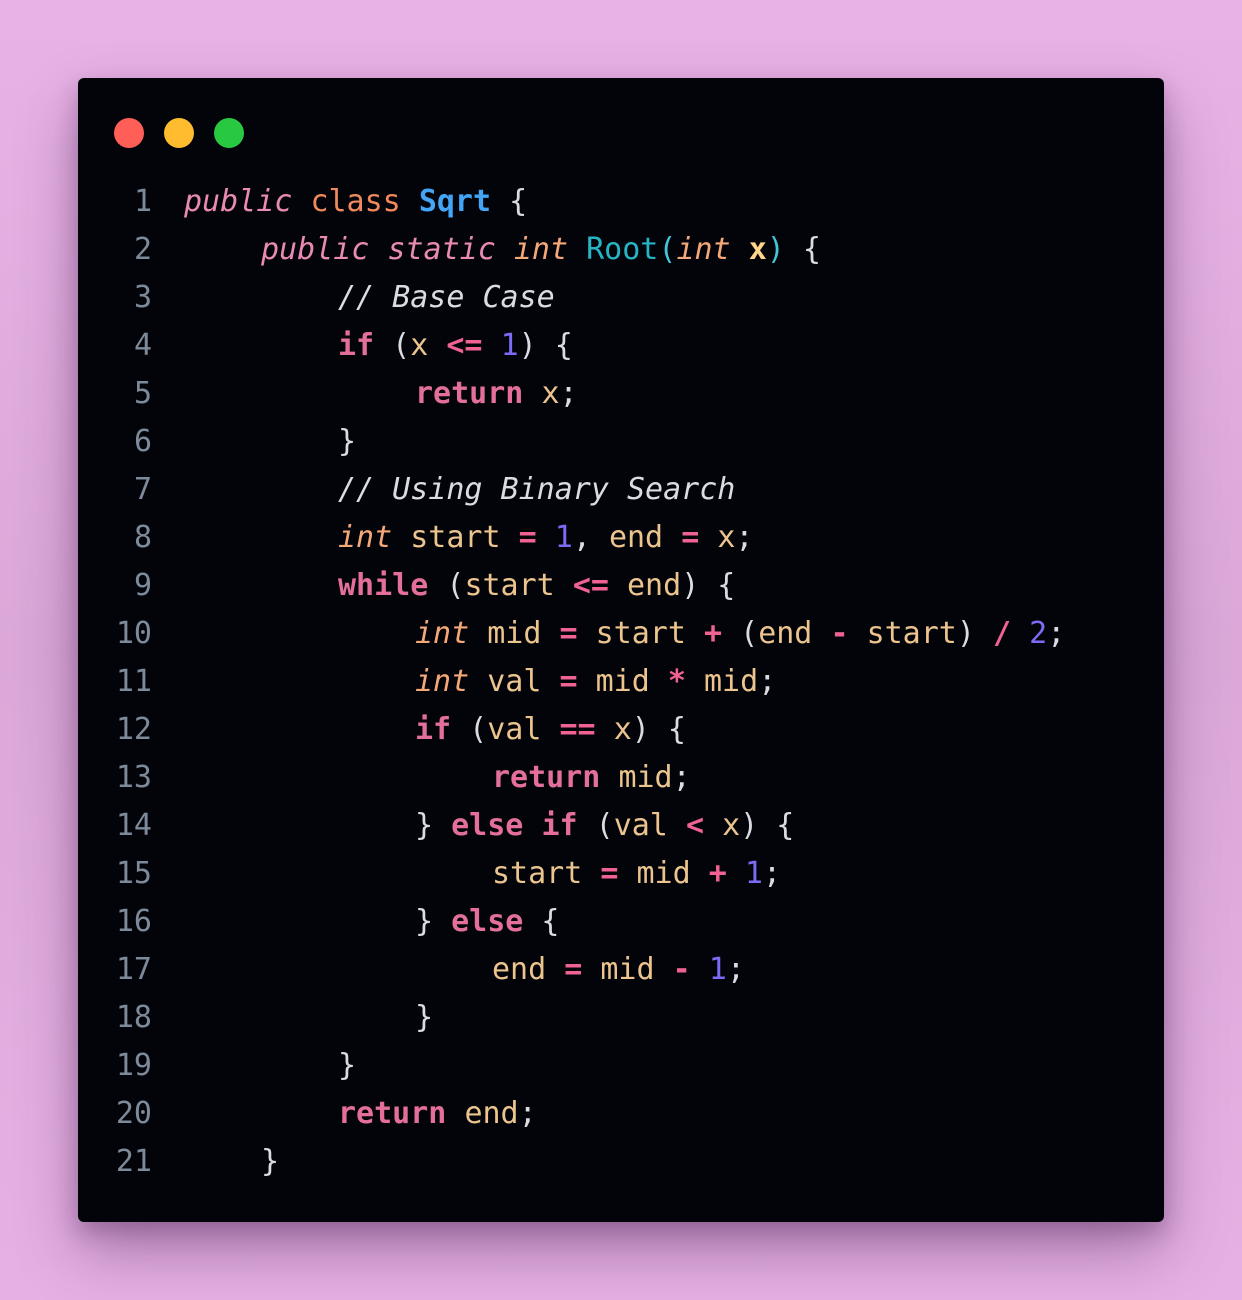  I want to click on code-text: return end;, so click(437, 1114).